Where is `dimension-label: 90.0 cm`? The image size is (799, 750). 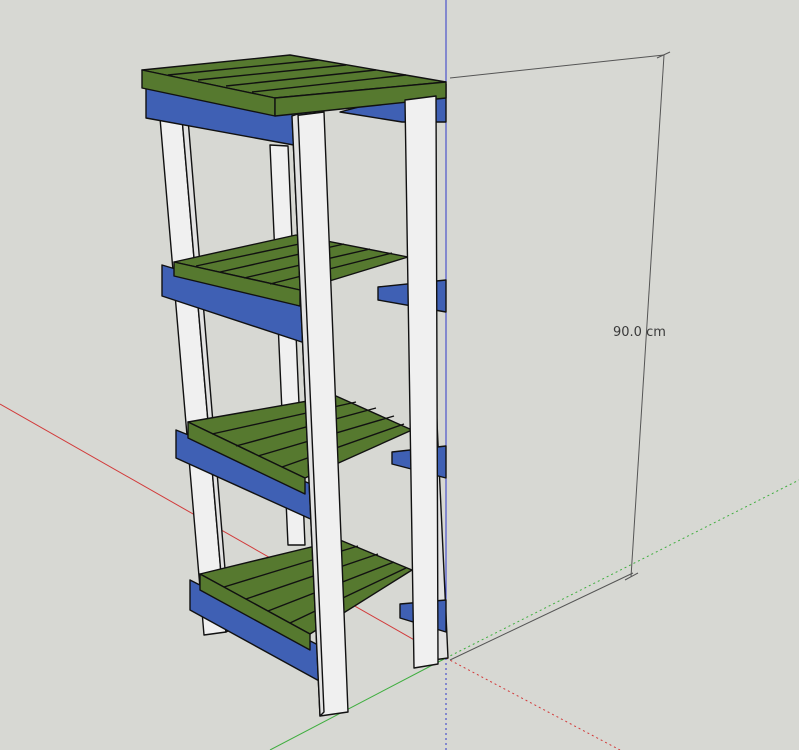
dimension-label: 90.0 cm is located at coordinates (639, 332).